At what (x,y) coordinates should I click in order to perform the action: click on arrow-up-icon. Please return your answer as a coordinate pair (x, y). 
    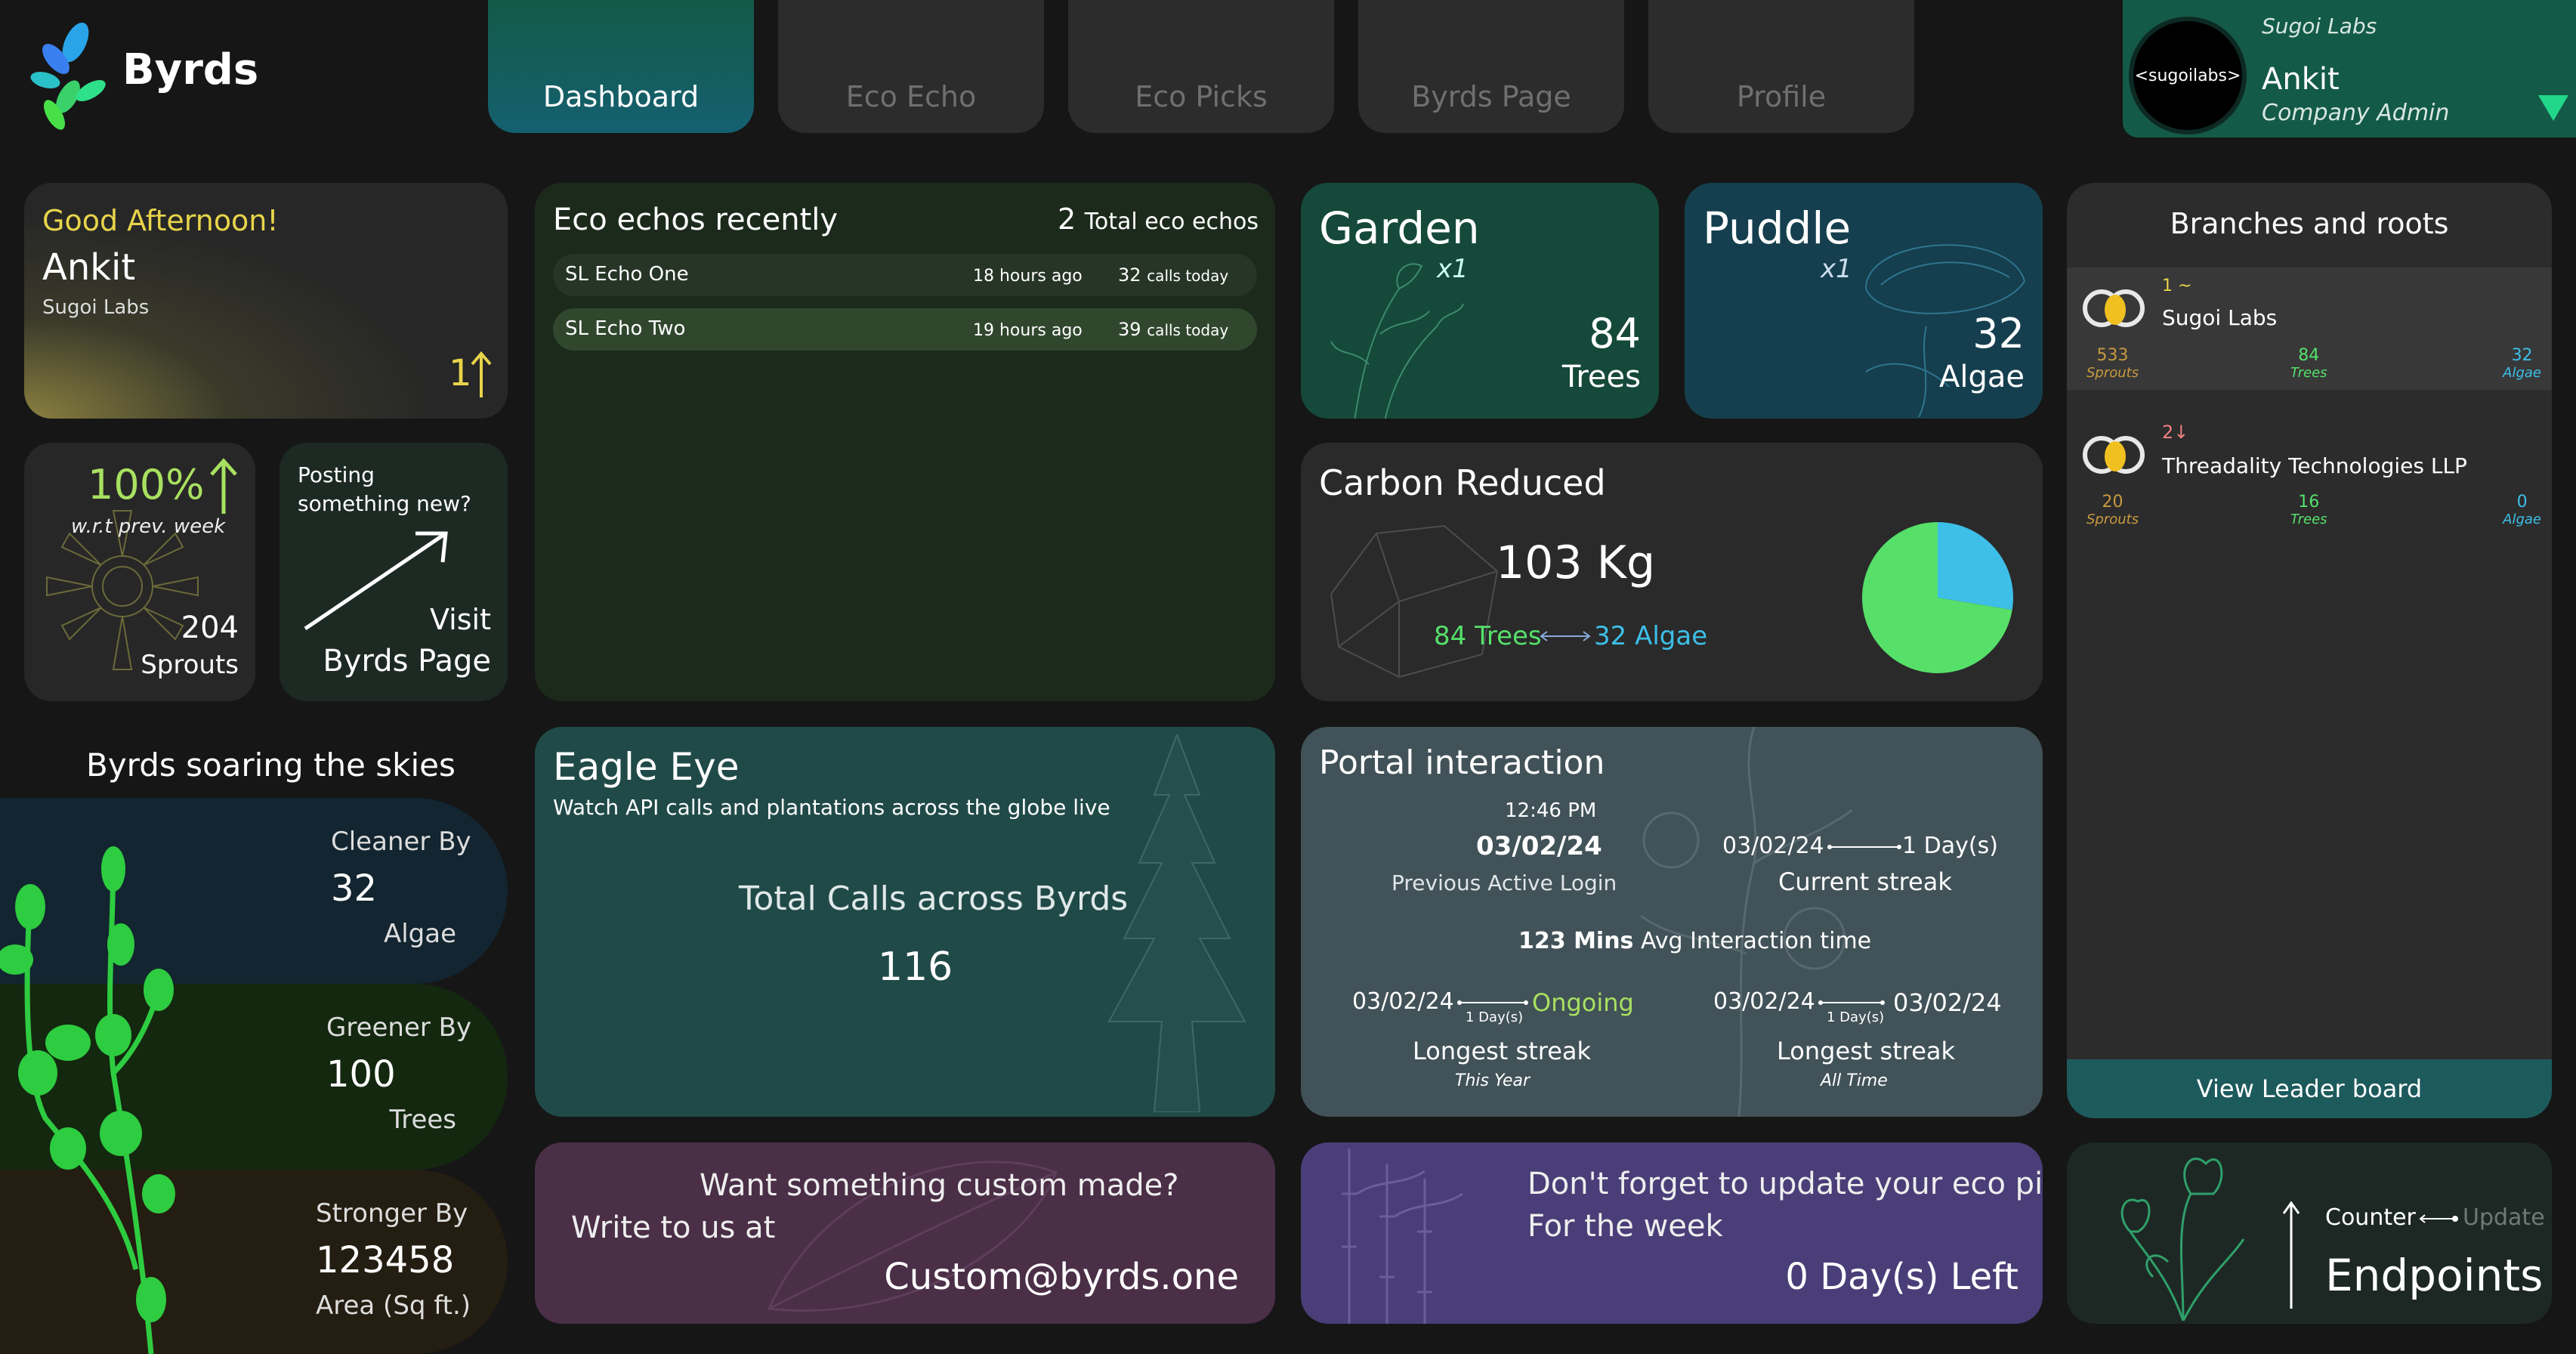
    Looking at the image, I should click on (481, 374).